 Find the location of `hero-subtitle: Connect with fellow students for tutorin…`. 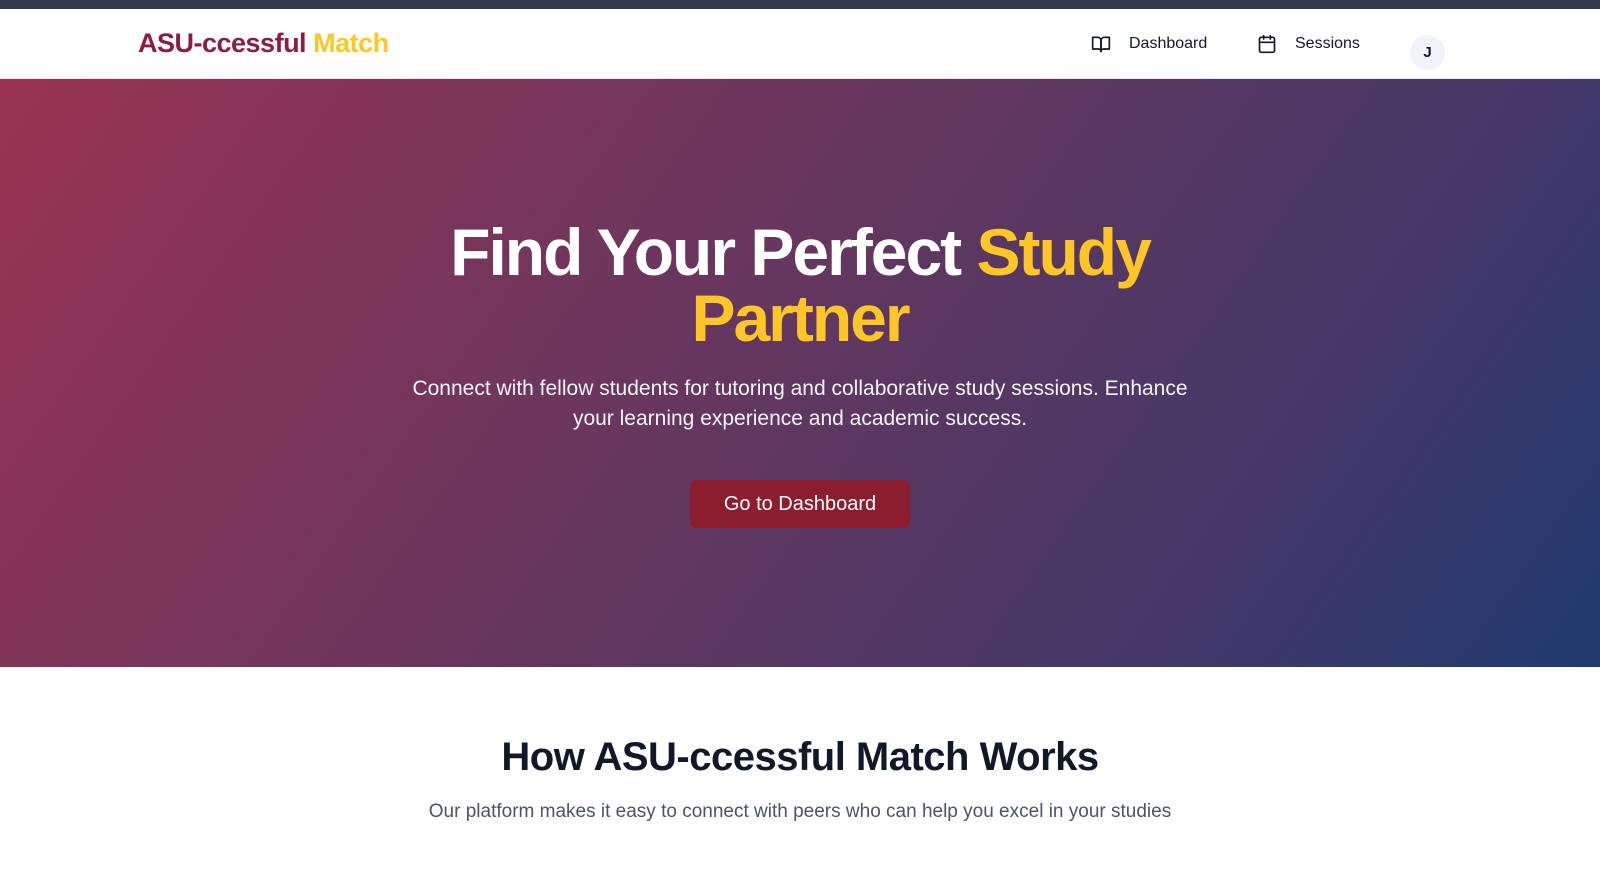

hero-subtitle: Connect with fellow students for tutorin… is located at coordinates (800, 404).